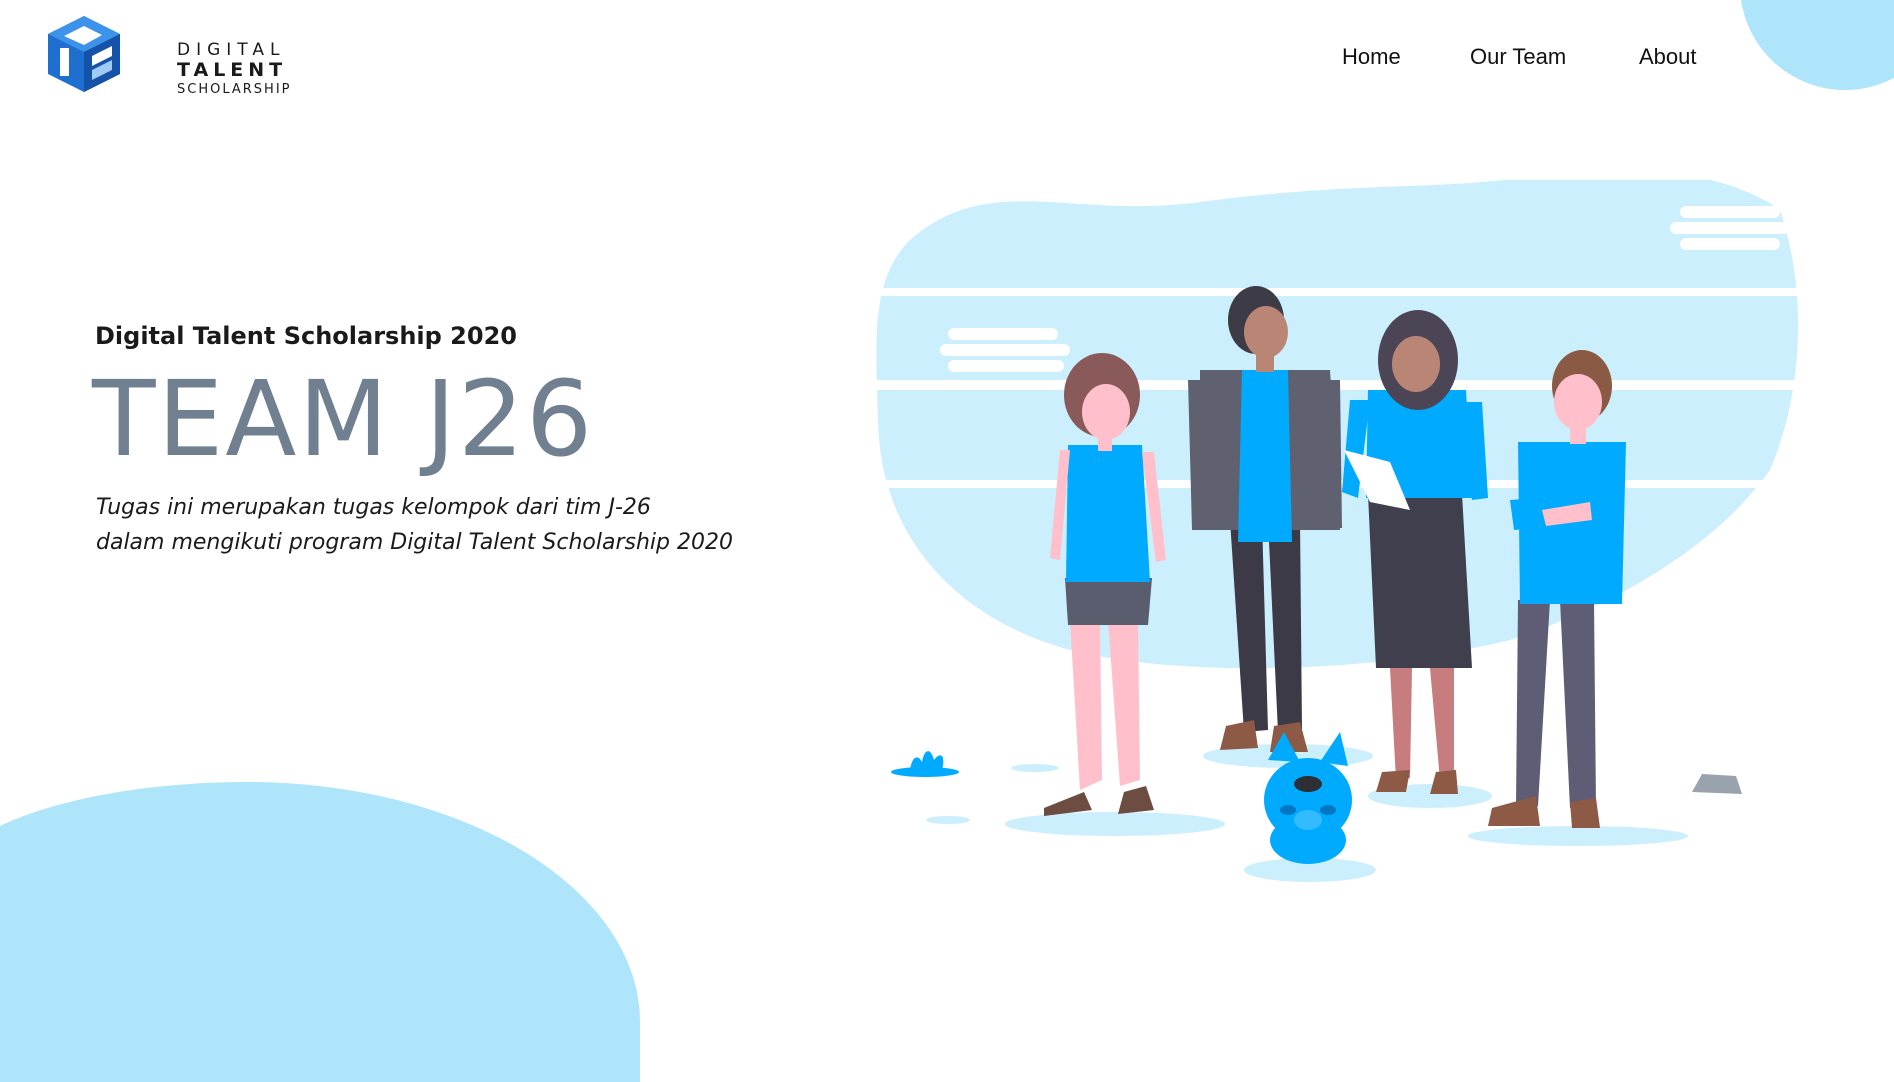  What do you see at coordinates (234, 89) in the screenshot?
I see `logo-line-scholarship: SCHOLARSHIP` at bounding box center [234, 89].